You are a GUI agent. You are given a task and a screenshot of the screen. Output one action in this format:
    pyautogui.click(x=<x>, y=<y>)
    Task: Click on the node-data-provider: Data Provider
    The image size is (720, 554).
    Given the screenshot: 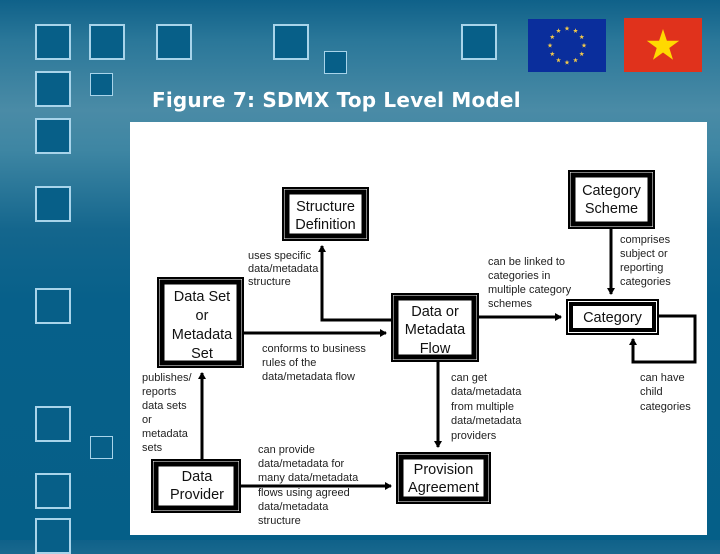 What is the action you would take?
    pyautogui.click(x=196, y=486)
    